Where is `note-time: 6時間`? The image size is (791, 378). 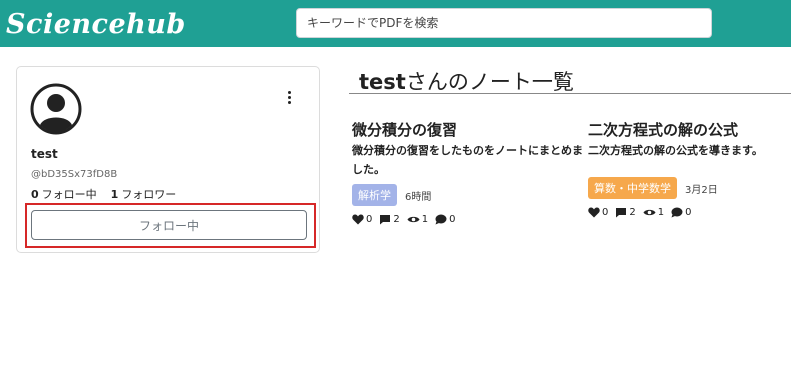 note-time: 6時間 is located at coordinates (418, 197).